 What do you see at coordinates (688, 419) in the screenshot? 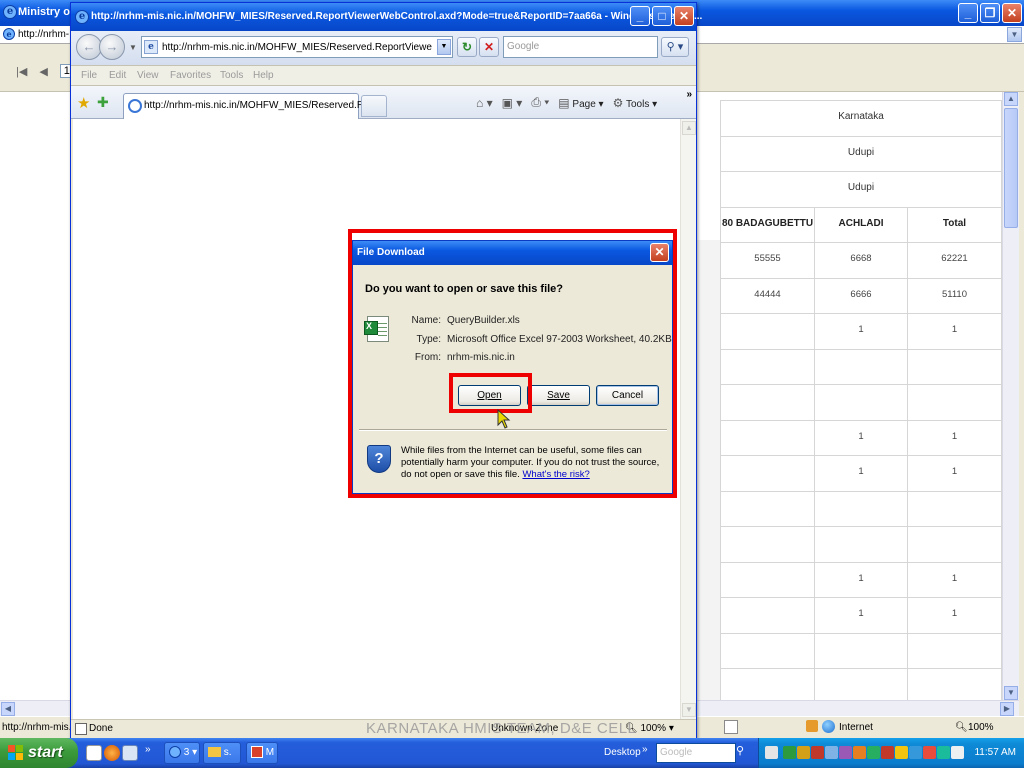
I see `popup-vertical-scrollbar: ▲ ▼` at bounding box center [688, 419].